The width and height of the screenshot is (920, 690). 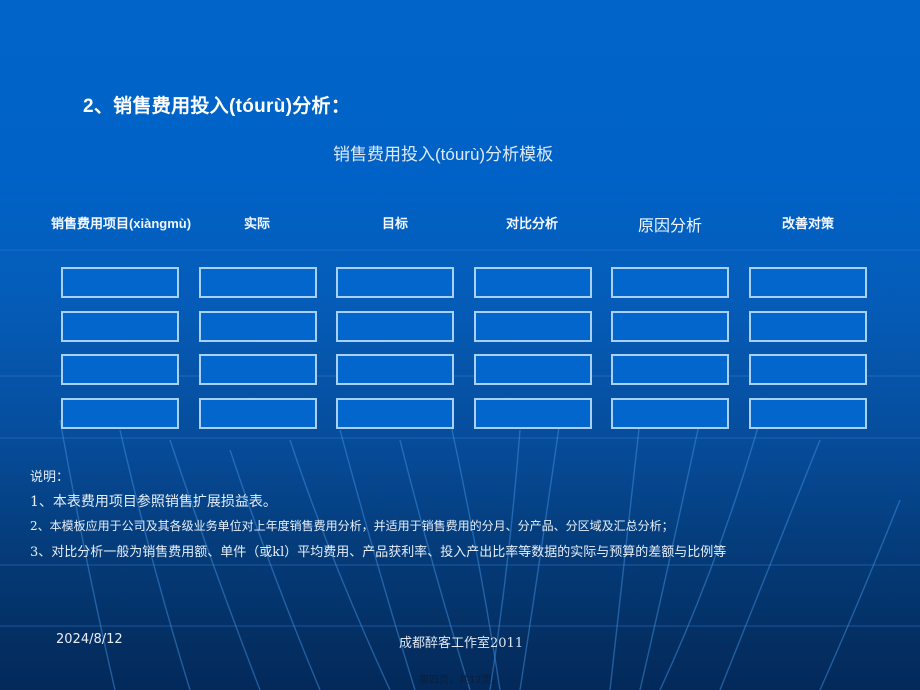 I want to click on note-item: 1、本表费用项目参照销售扩展损益表。, so click(x=153, y=502).